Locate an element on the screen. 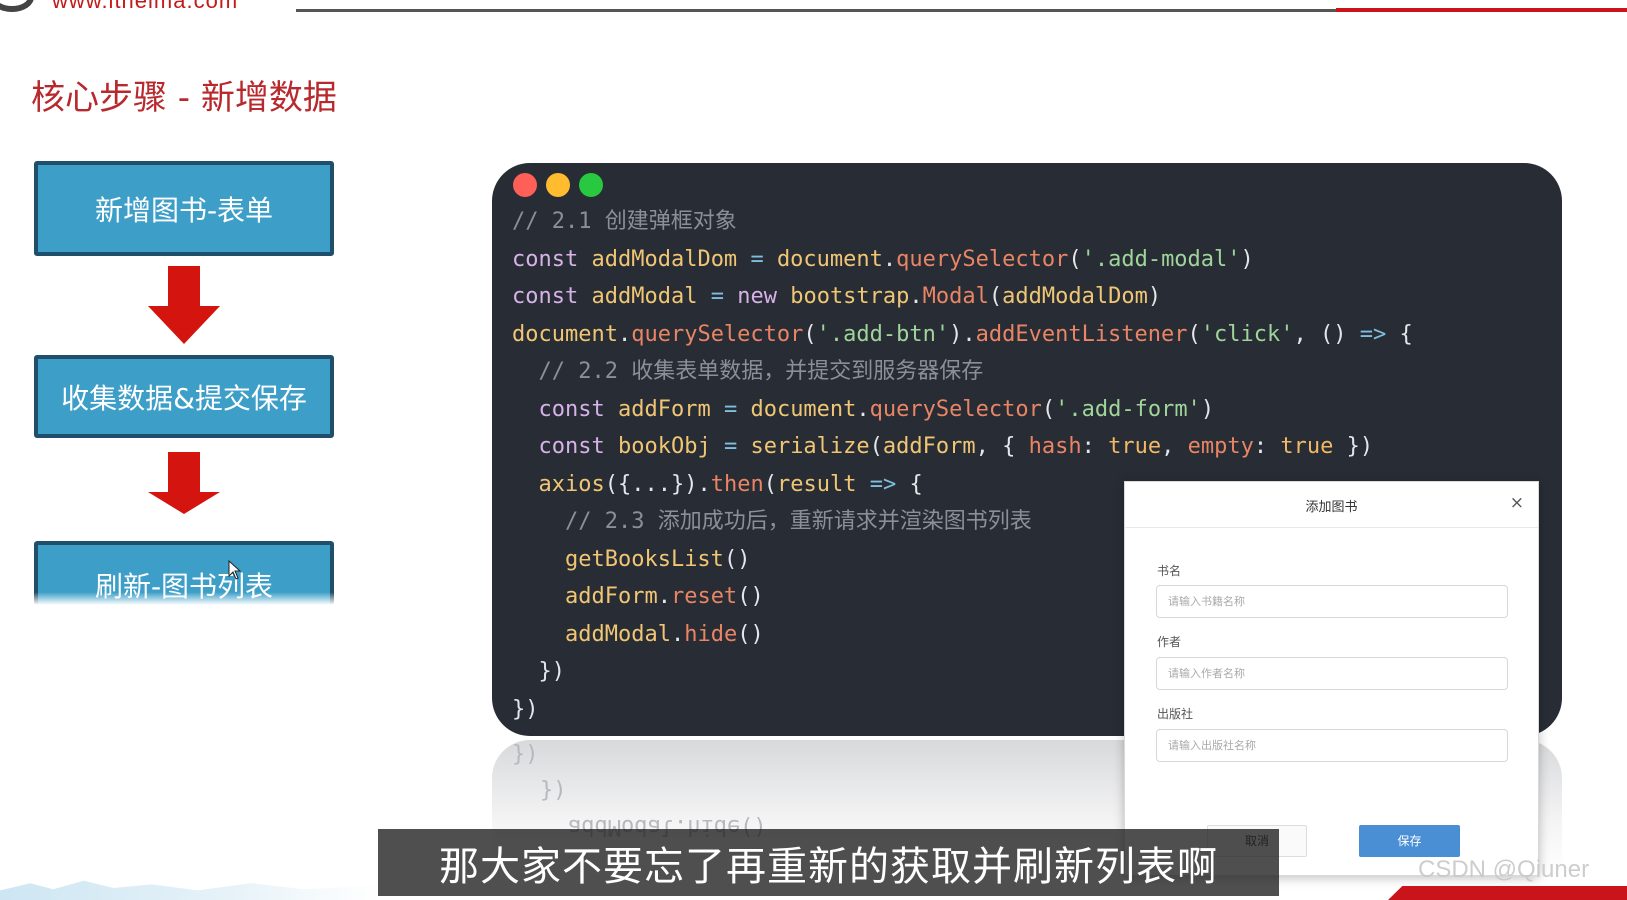 This screenshot has height=900, width=1627. flow-step-form: 新增图书-表单 is located at coordinates (184, 208).